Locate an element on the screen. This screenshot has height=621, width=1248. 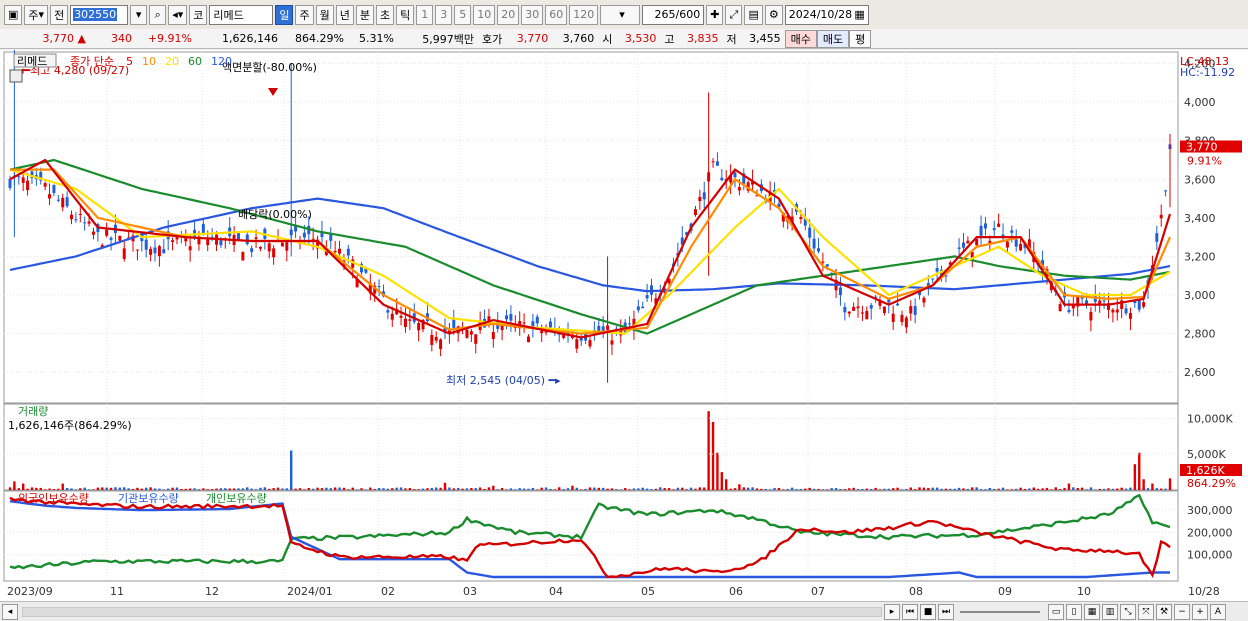
tool-icon: ⚒ is located at coordinates (1164, 611).